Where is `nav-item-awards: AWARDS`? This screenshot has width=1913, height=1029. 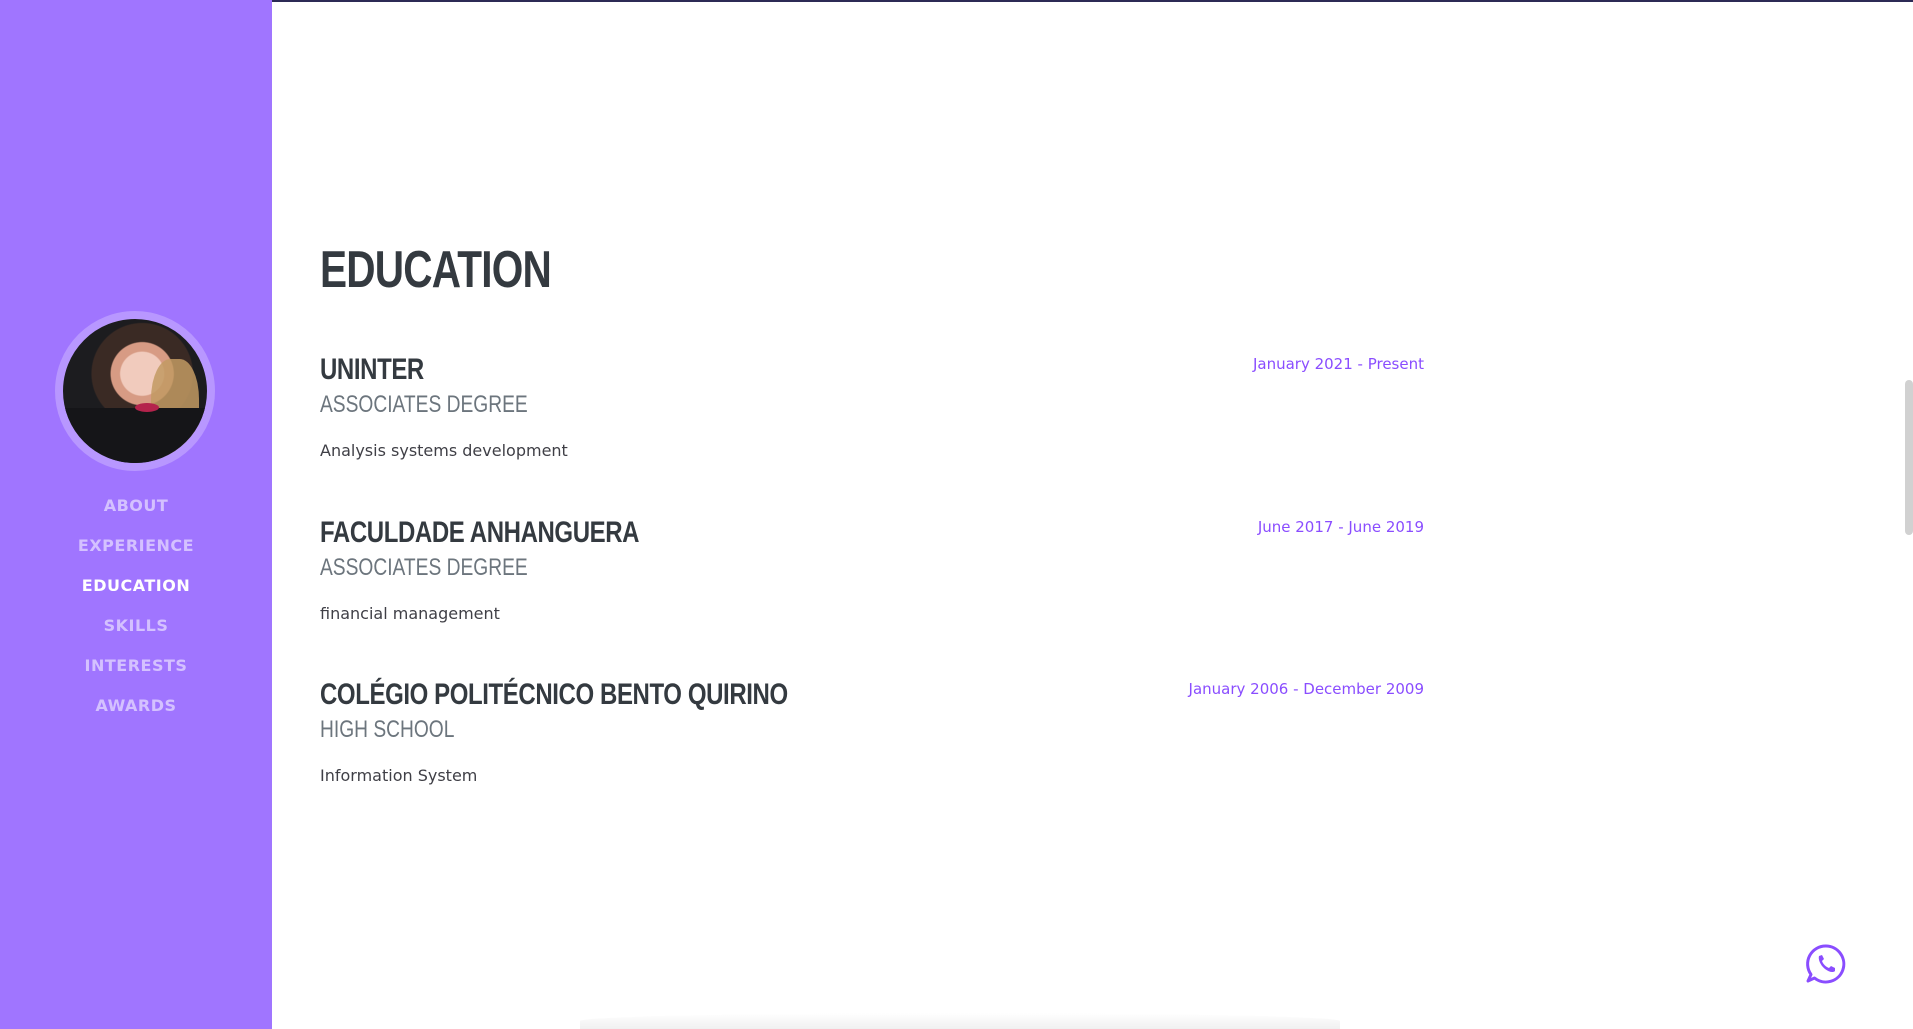 nav-item-awards: AWARDS is located at coordinates (136, 712).